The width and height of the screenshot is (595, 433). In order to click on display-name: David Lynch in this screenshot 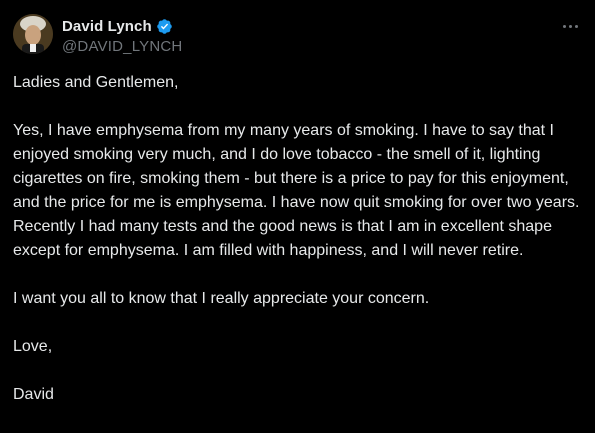, I will do `click(107, 26)`.